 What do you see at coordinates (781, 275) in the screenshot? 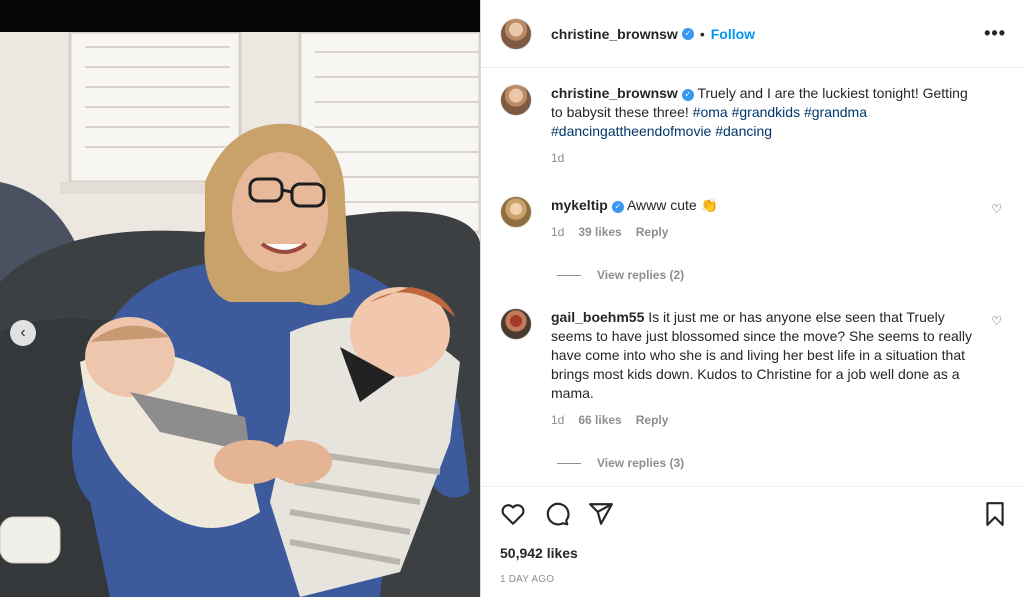
I see `view-replies-button: View replies (2)` at bounding box center [781, 275].